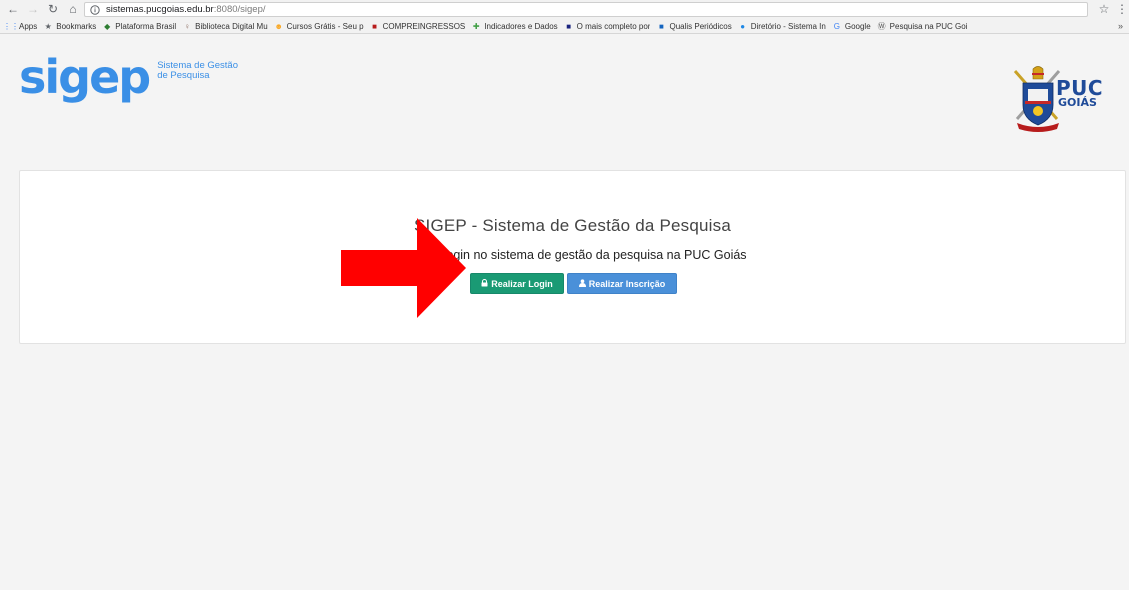 Image resolution: width=1129 pixels, height=590 pixels. Describe the element at coordinates (374, 26) in the screenshot. I see `compreingressos-icon: ■` at that location.